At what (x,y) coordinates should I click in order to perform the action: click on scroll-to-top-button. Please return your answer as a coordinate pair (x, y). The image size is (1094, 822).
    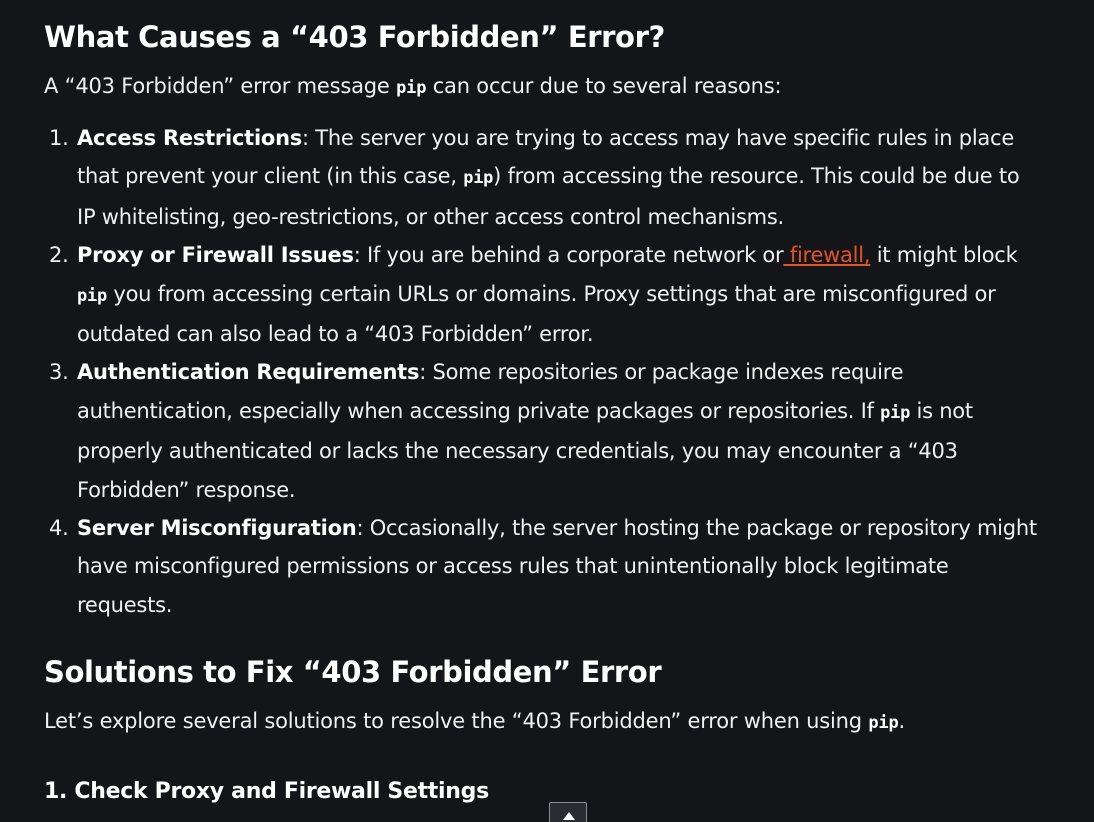
    Looking at the image, I should click on (568, 812).